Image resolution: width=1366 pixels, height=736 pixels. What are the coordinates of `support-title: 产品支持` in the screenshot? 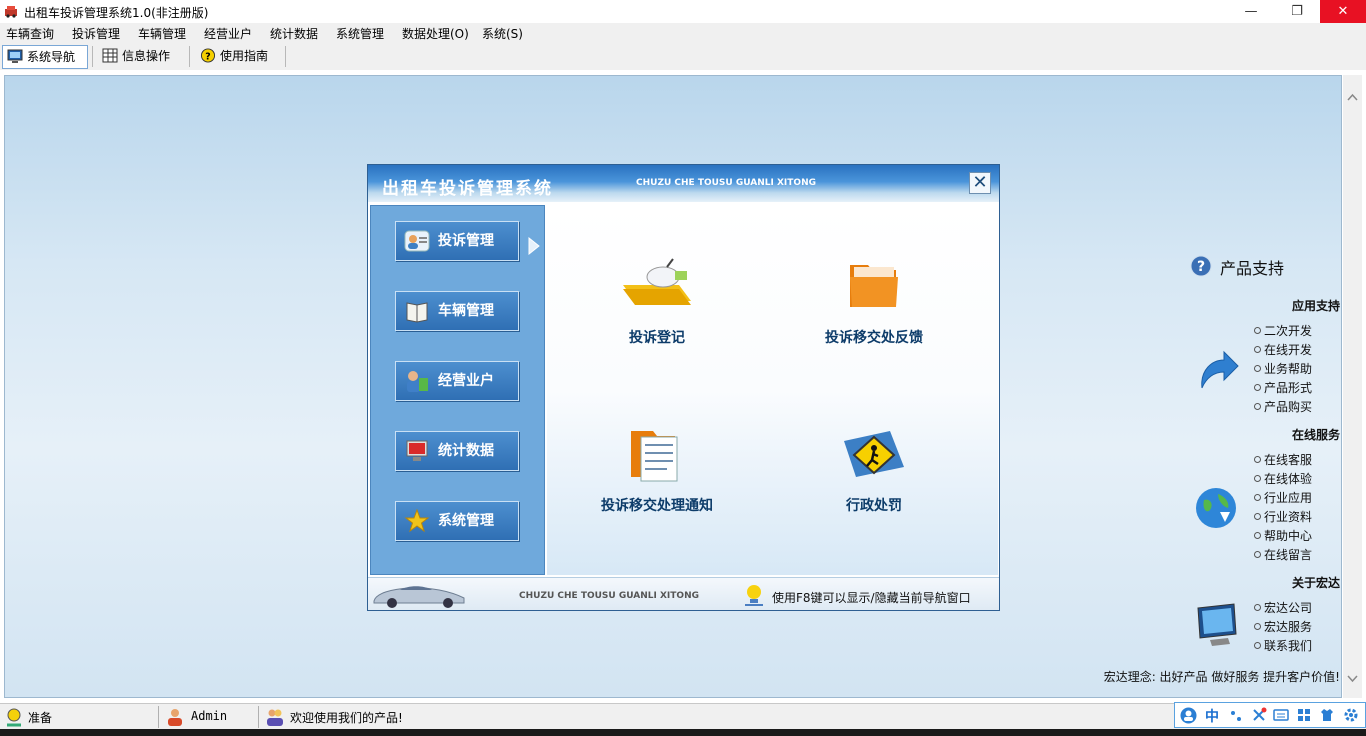 It's located at (1252, 268).